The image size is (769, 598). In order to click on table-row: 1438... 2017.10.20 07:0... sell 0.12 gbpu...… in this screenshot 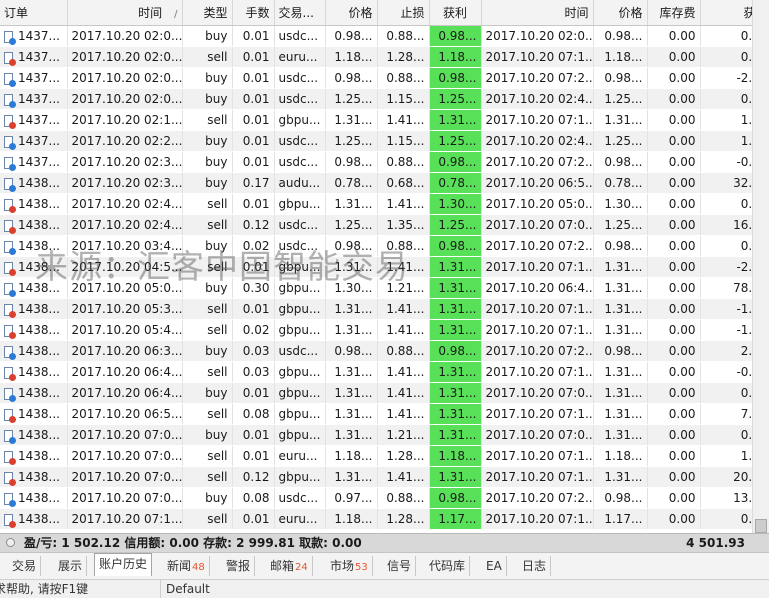, I will do `click(384, 477)`.